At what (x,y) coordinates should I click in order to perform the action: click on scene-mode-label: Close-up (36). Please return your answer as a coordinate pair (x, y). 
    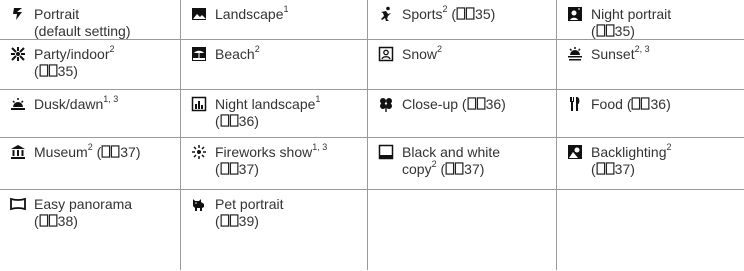
    Looking at the image, I should click on (477, 105).